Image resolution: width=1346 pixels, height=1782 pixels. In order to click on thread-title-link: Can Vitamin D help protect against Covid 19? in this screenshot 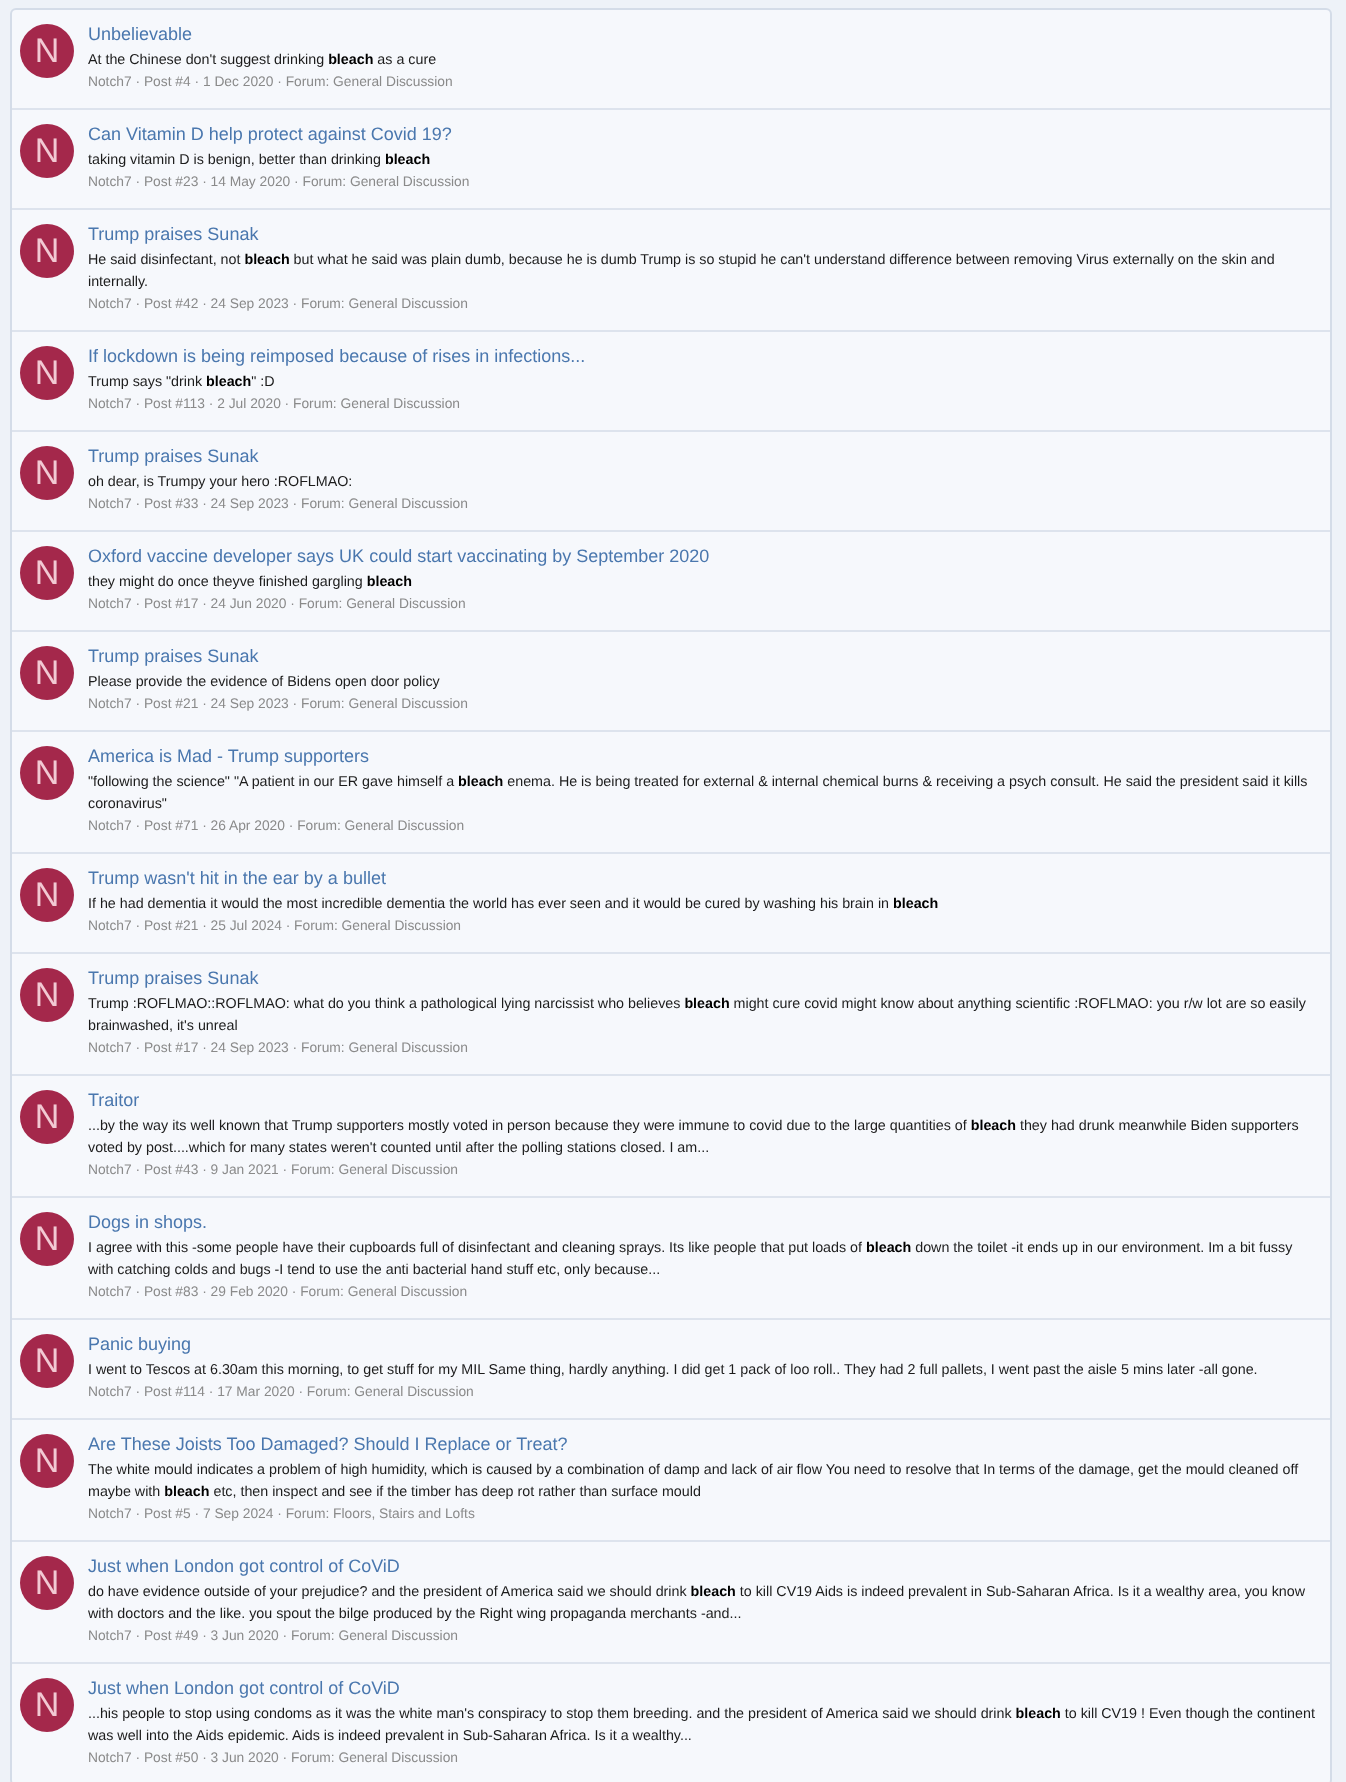, I will do `click(270, 135)`.